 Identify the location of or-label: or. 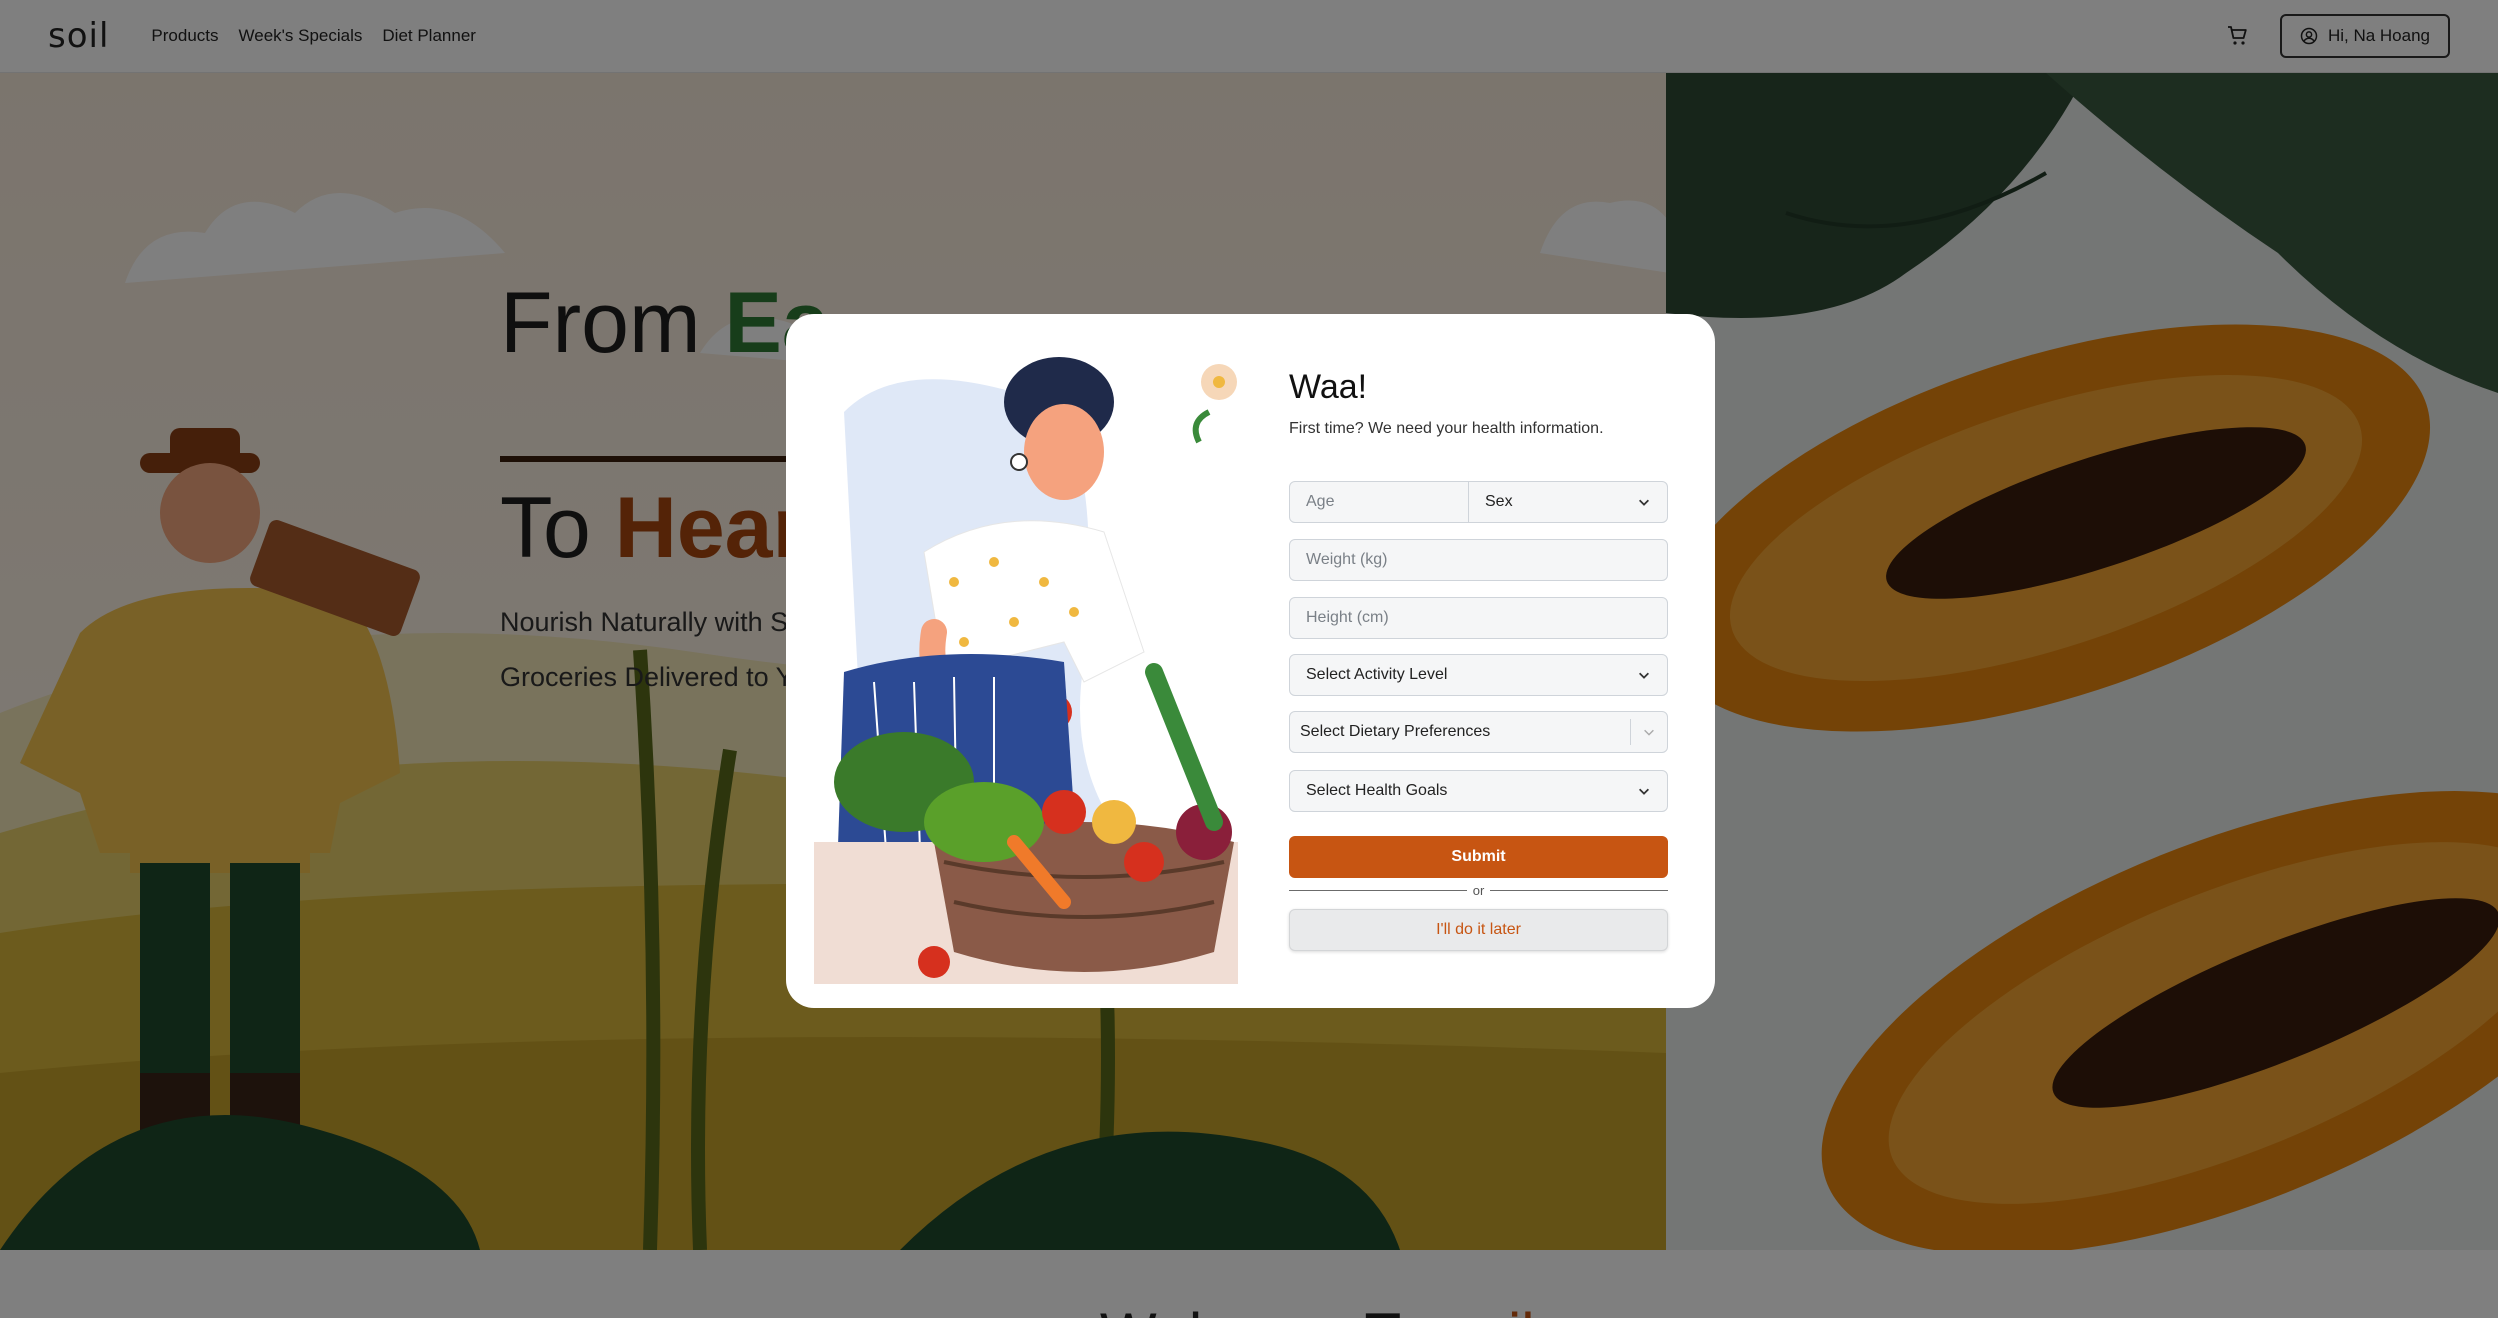
(1478, 890).